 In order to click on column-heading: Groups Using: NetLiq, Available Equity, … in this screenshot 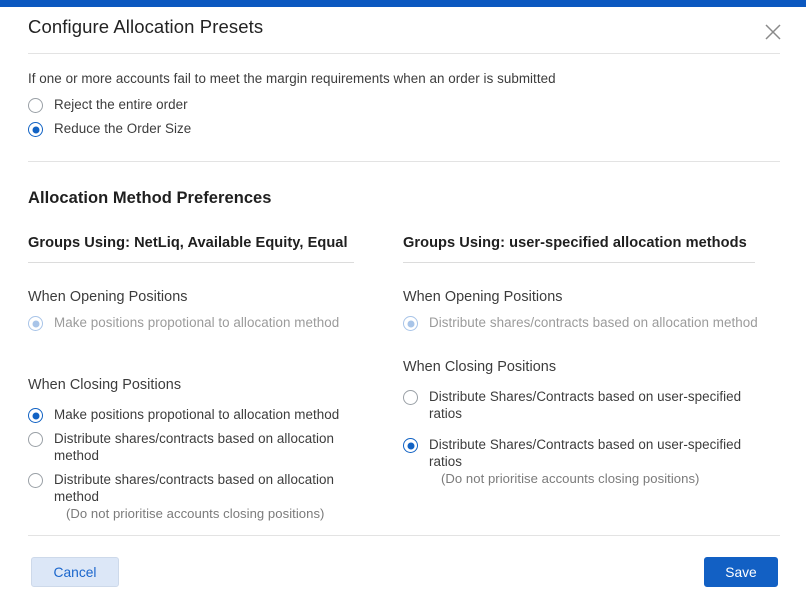, I will do `click(188, 243)`.